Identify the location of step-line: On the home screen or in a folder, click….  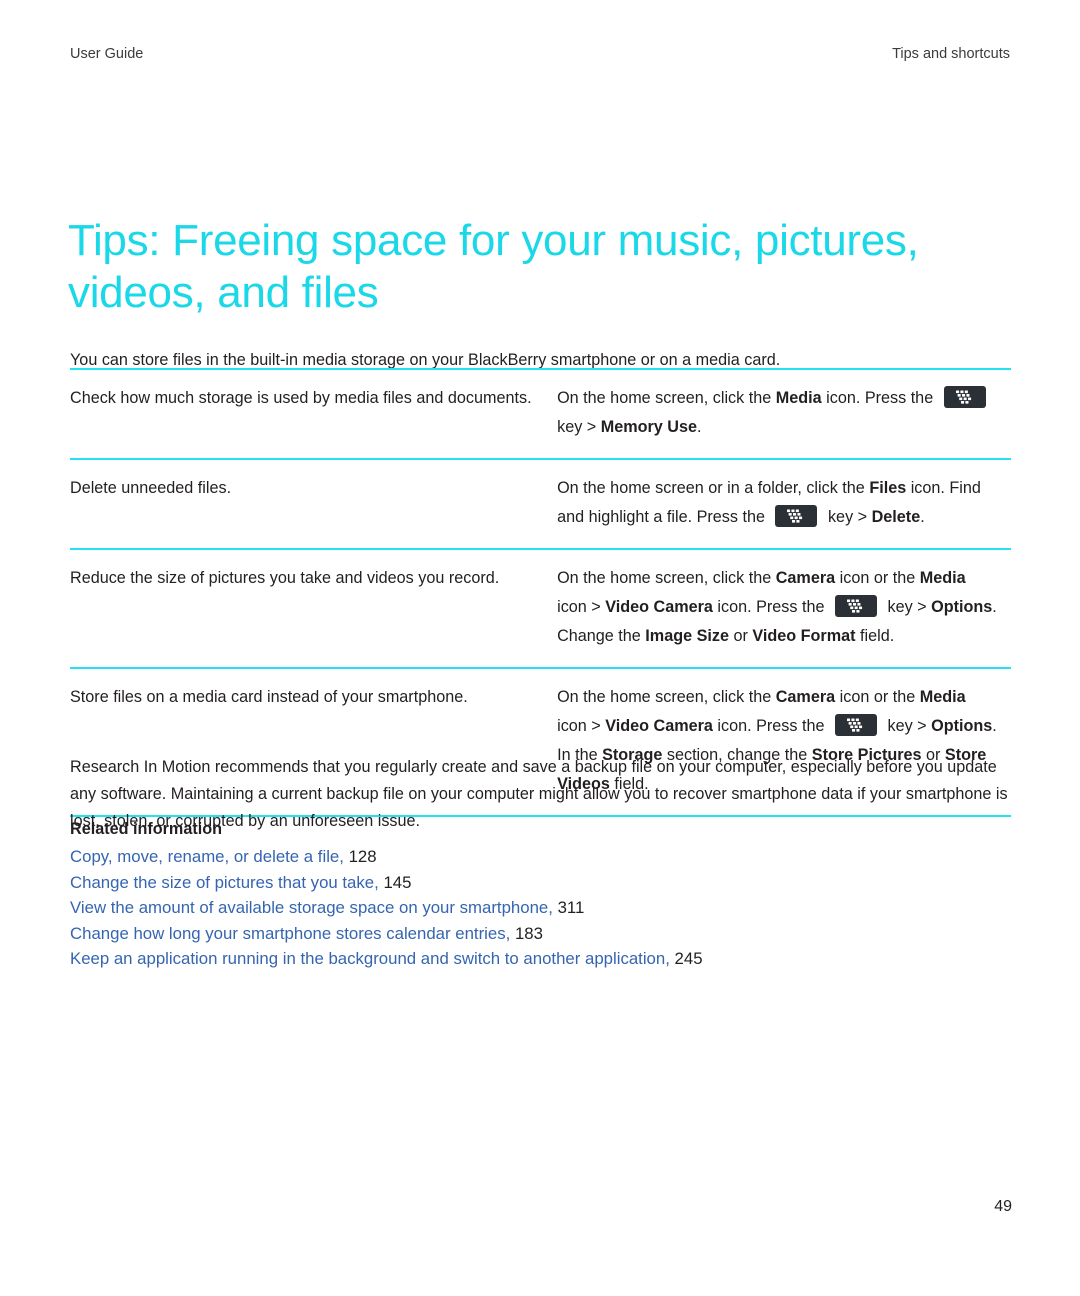
(769, 488).